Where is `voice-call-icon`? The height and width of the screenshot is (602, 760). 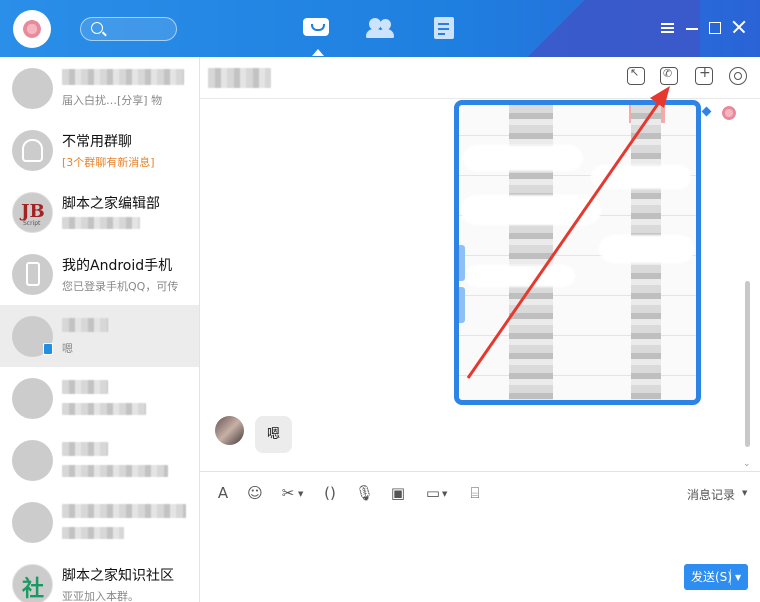
voice-call-icon is located at coordinates (669, 76).